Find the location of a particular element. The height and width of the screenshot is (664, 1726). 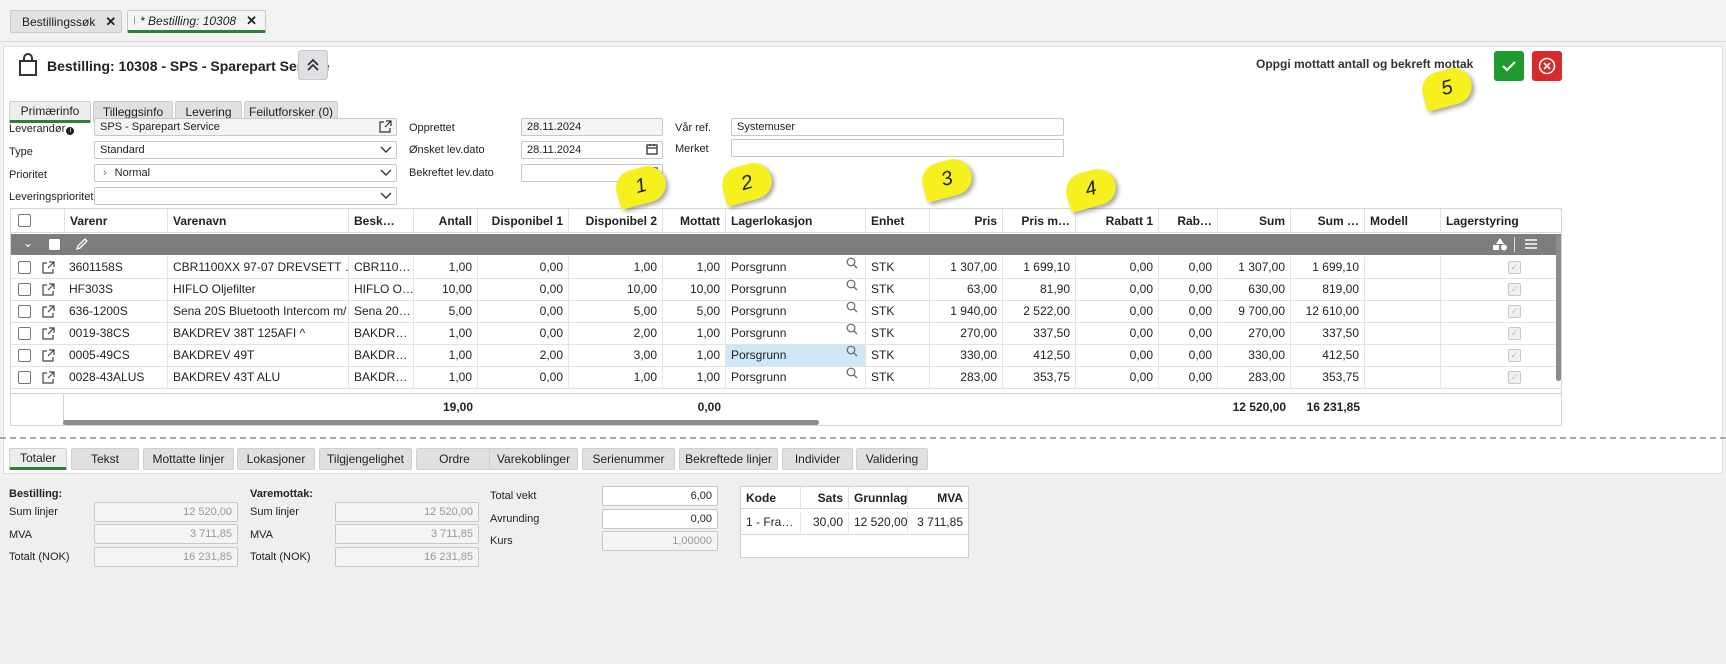

cell-disp2: 2,00 is located at coordinates (616, 333).